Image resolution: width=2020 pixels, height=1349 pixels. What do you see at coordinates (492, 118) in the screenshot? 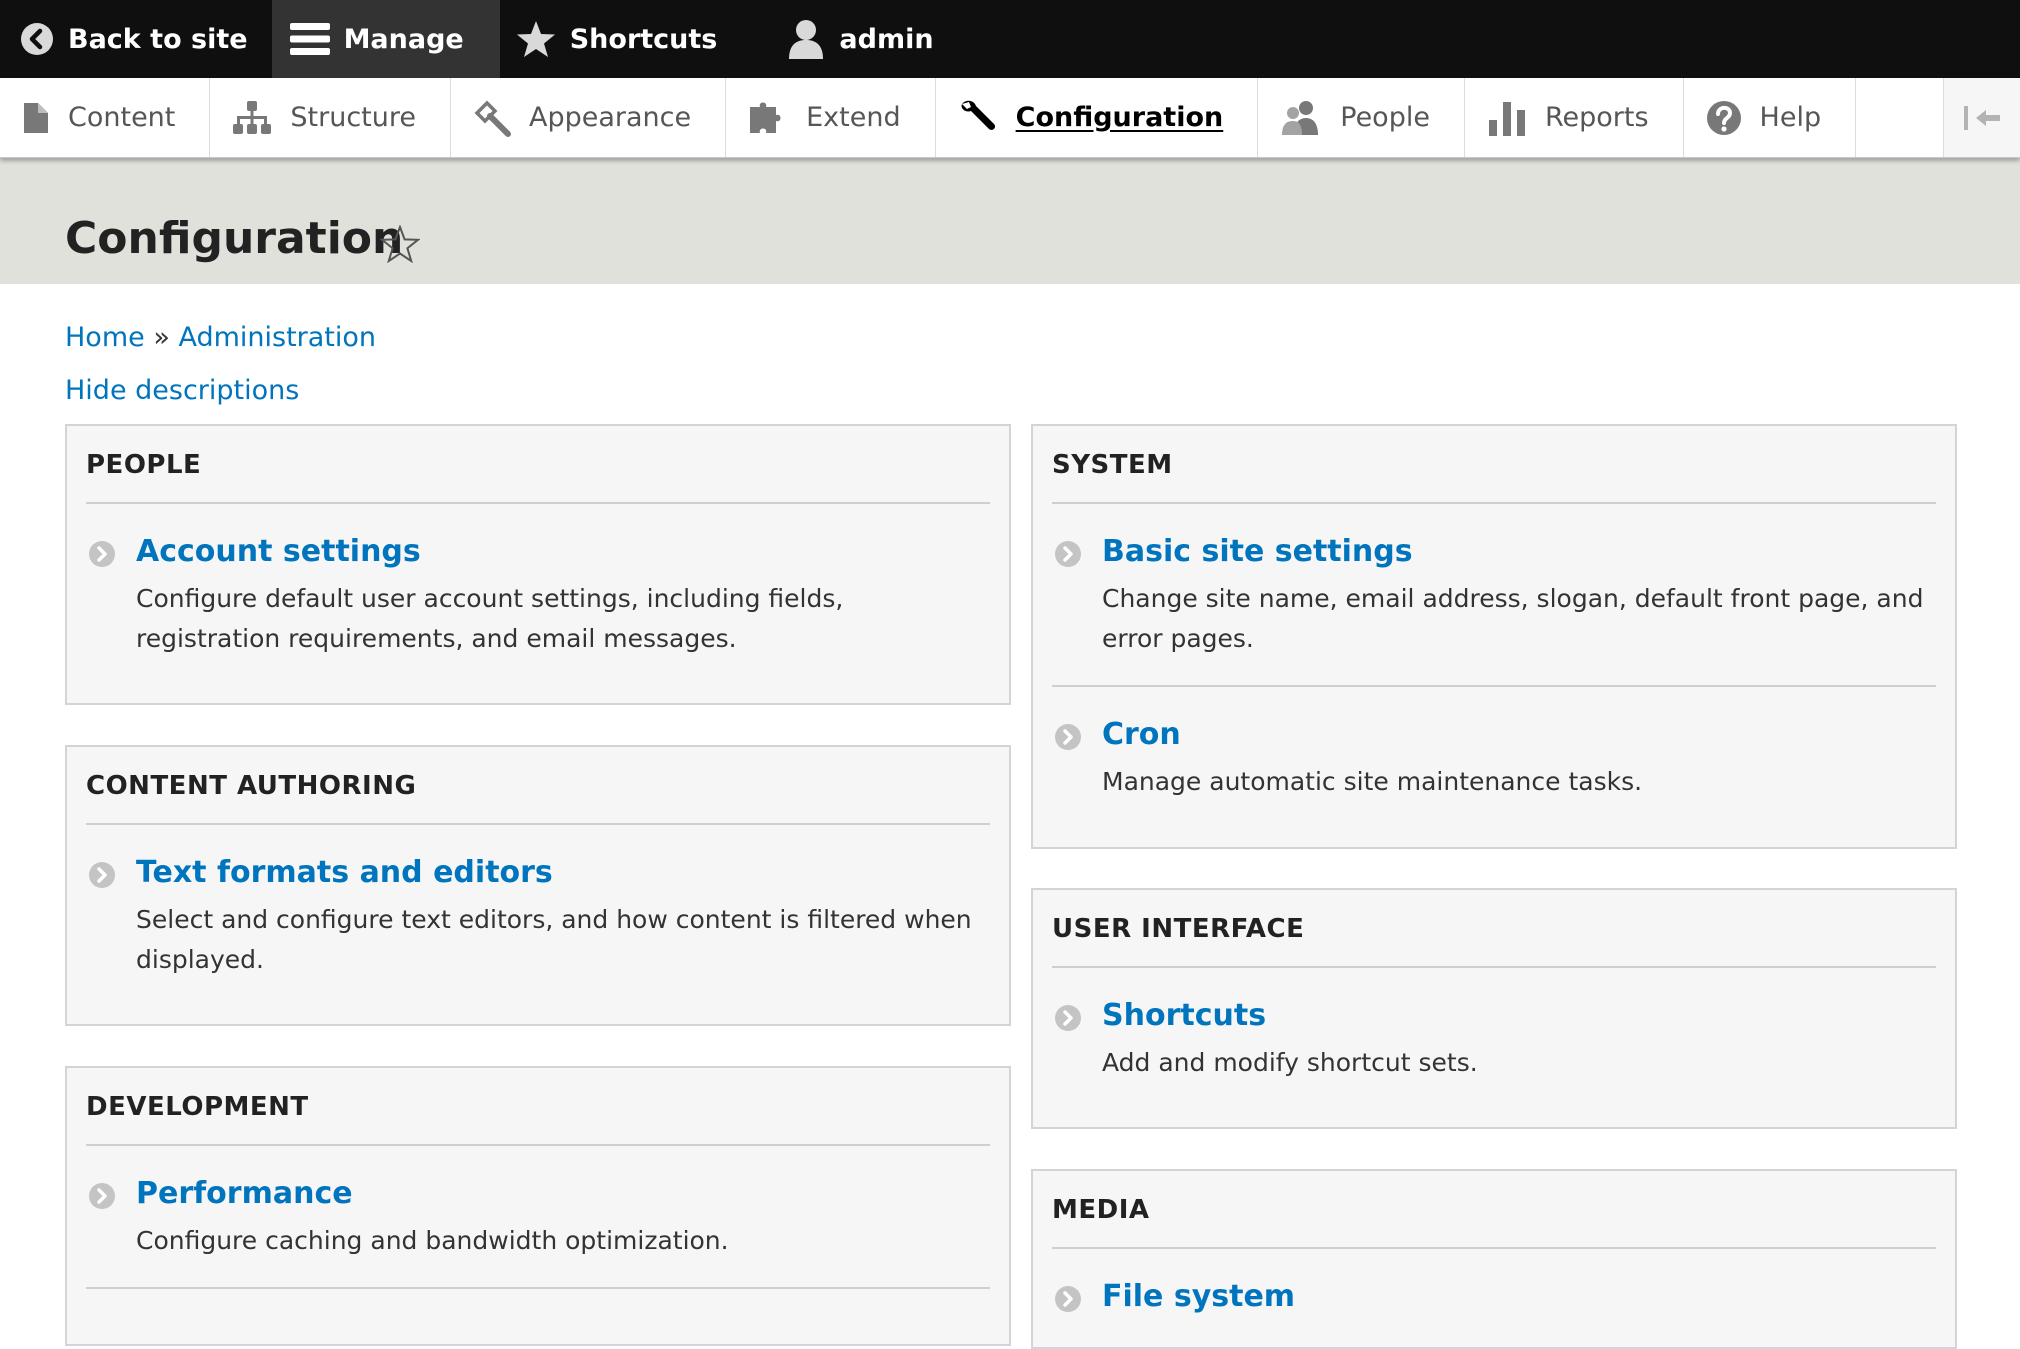
I see `paintbrush-icon` at bounding box center [492, 118].